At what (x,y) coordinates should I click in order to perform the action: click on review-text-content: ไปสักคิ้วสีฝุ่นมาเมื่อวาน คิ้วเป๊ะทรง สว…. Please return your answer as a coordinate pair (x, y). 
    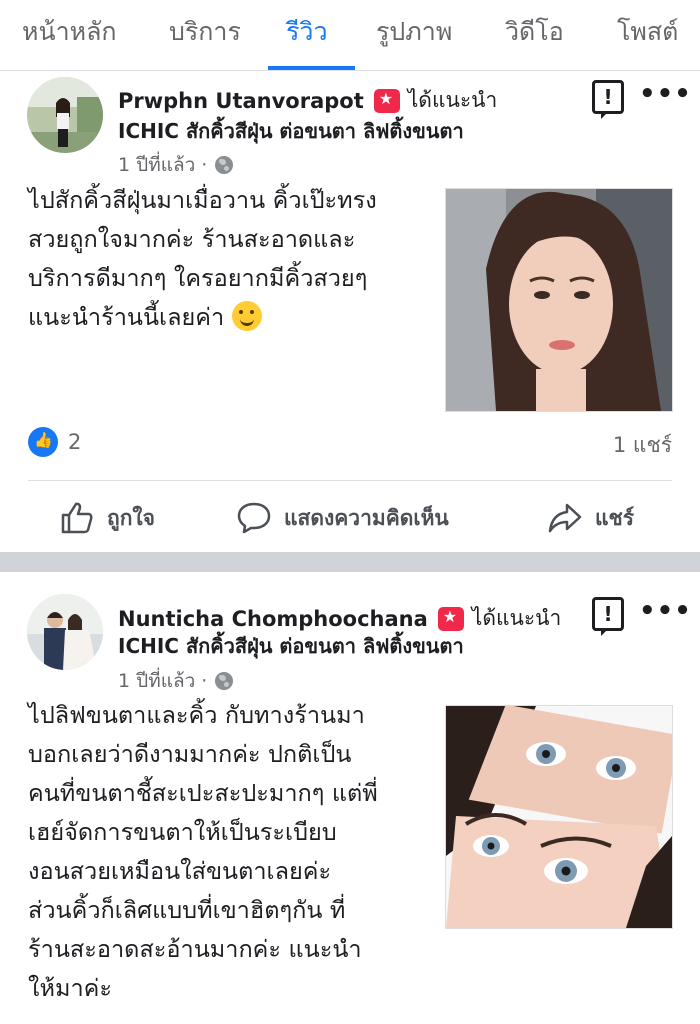
    Looking at the image, I should click on (202, 258).